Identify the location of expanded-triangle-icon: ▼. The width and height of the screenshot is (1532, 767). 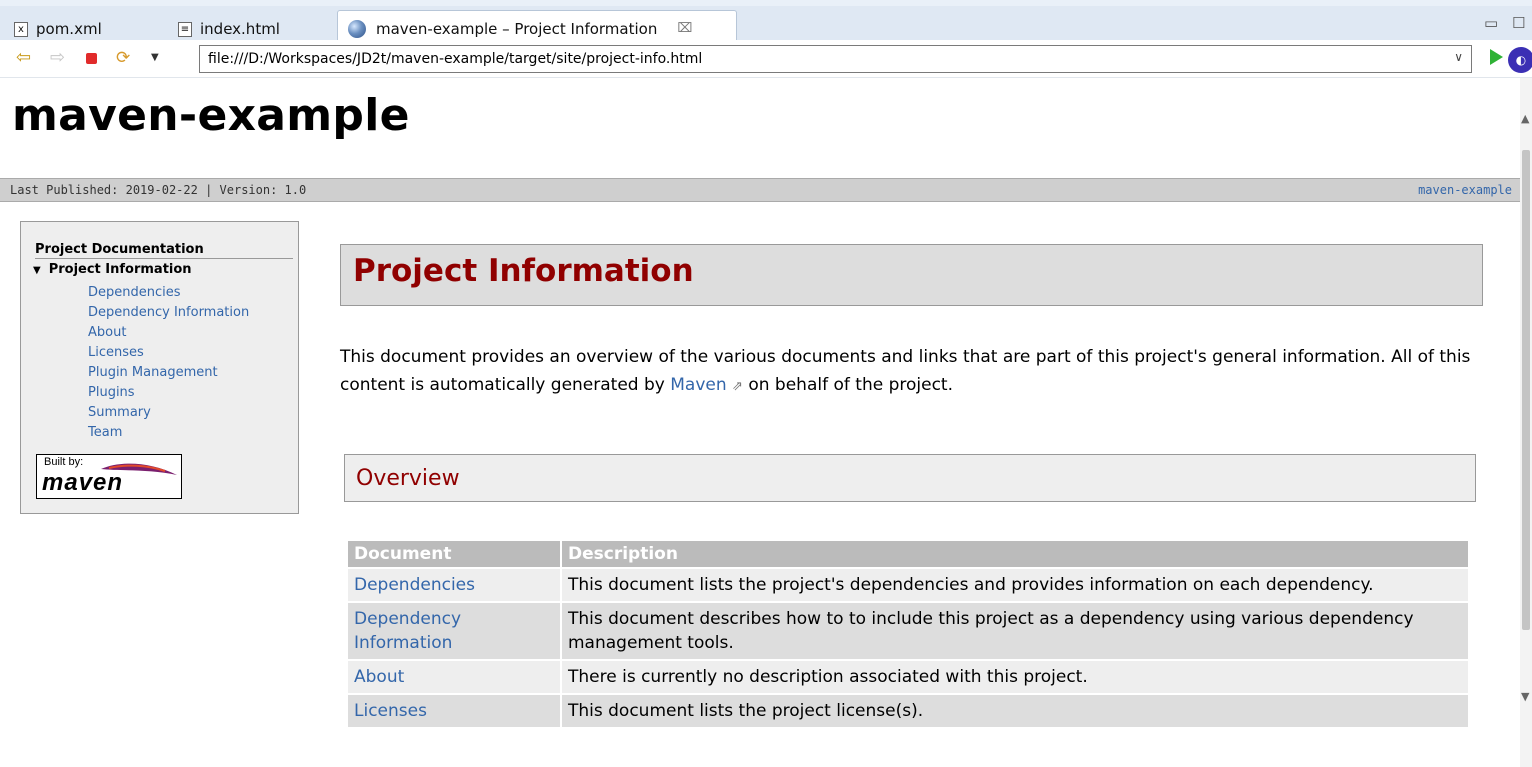
(39, 270).